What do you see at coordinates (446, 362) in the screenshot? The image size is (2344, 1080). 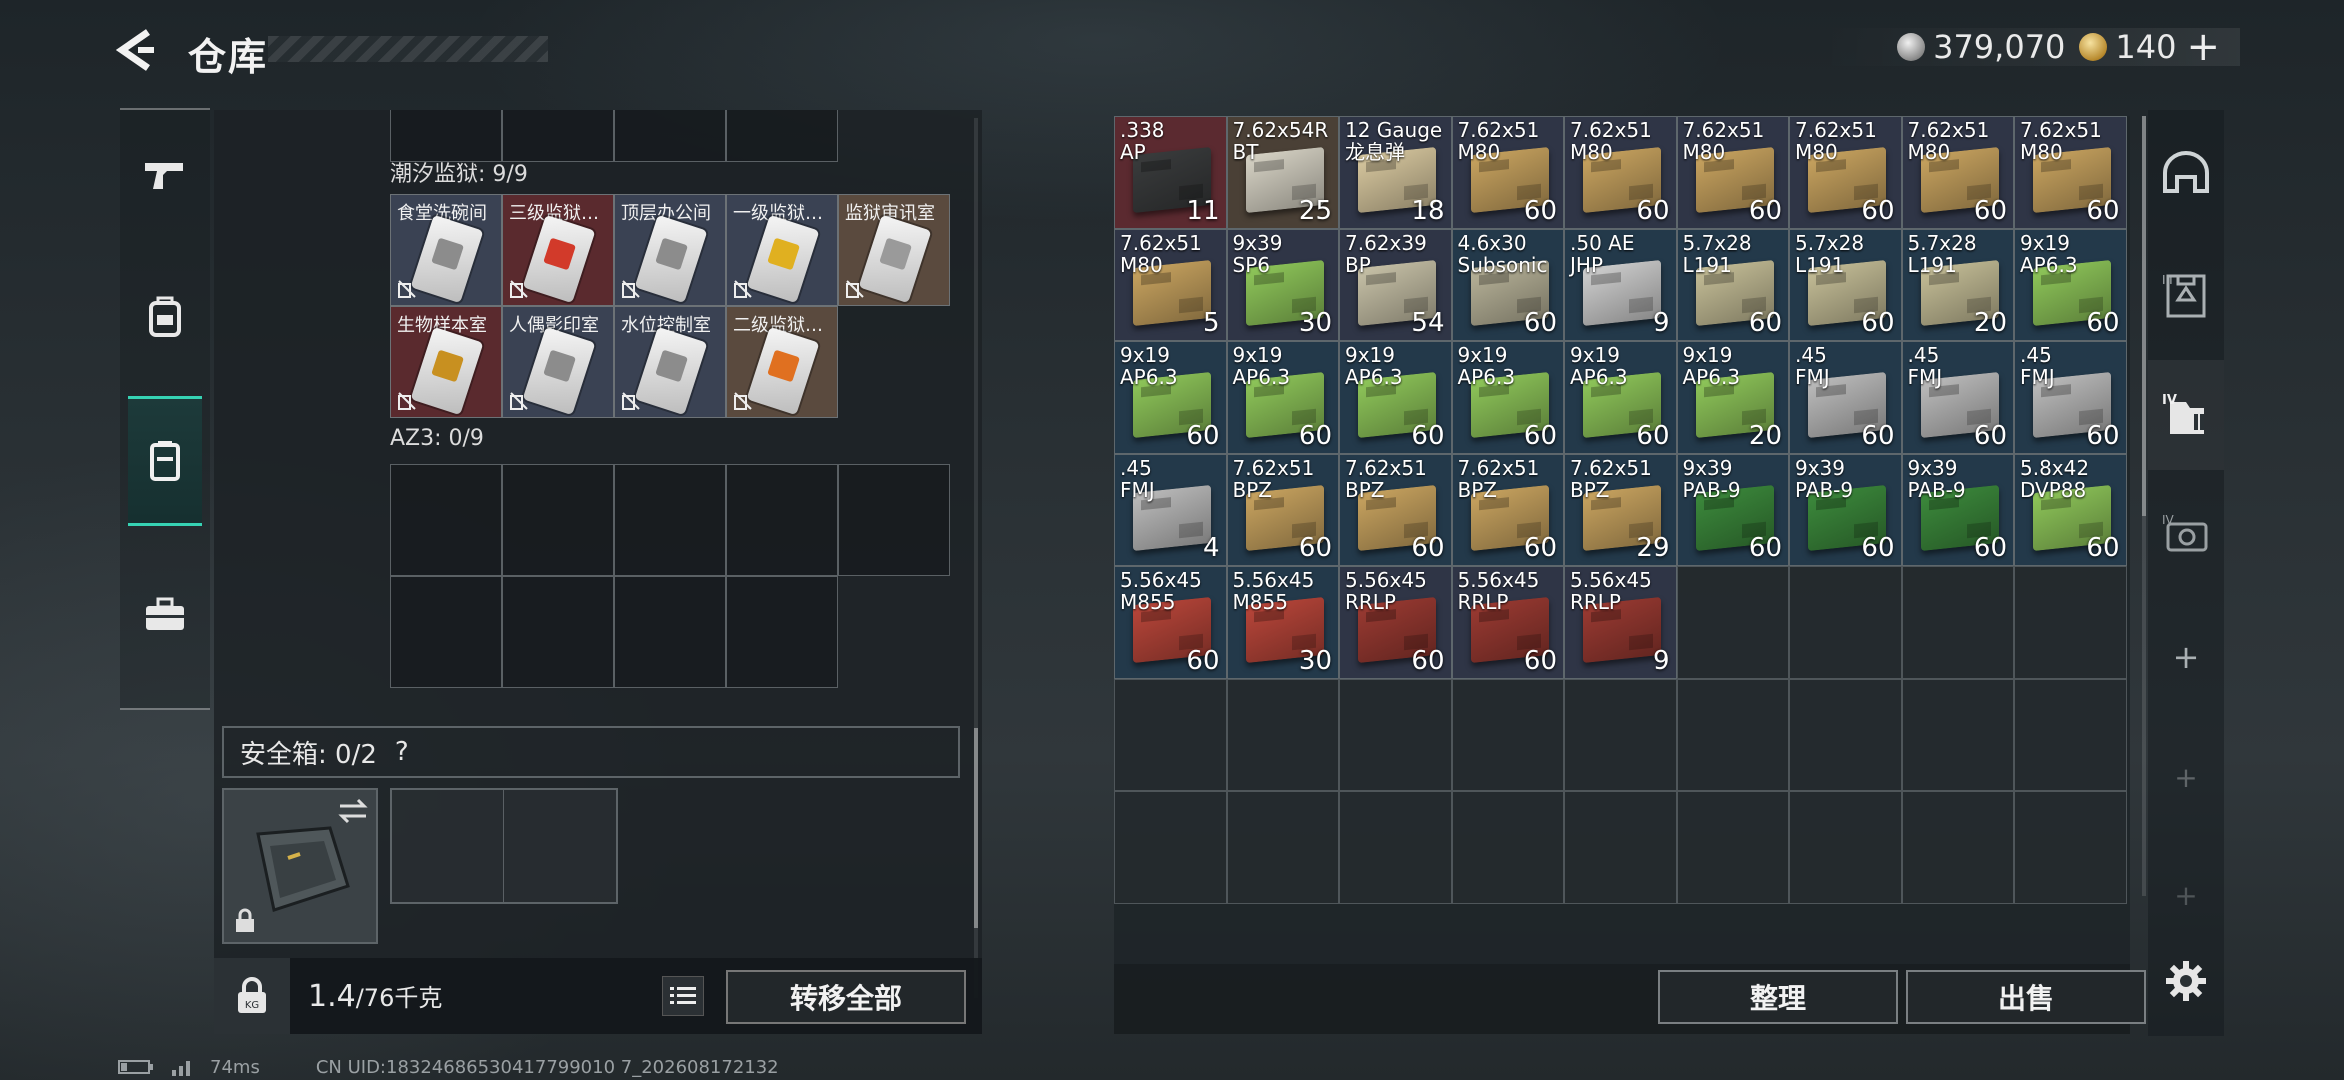 I see `keycard-item: 生物样本室` at bounding box center [446, 362].